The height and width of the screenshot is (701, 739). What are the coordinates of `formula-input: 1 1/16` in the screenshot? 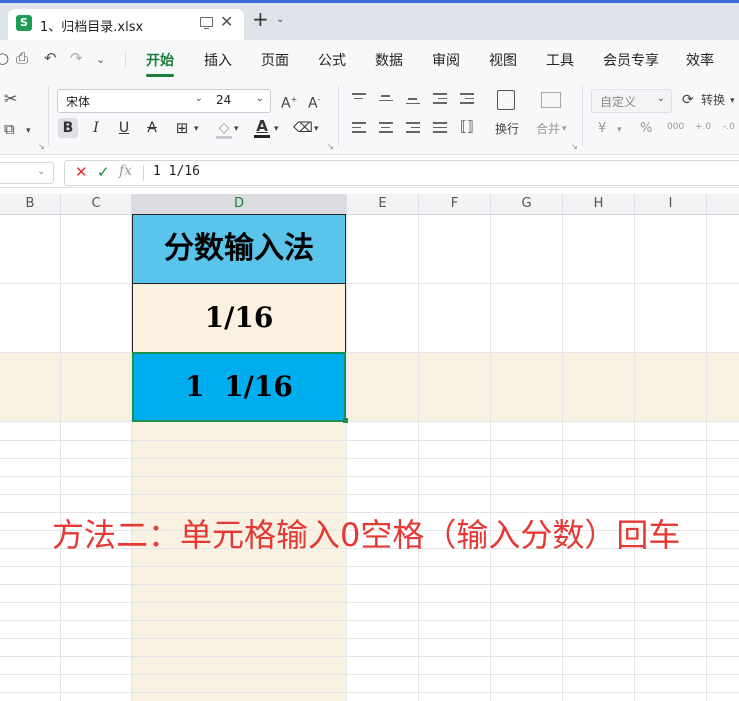 It's located at (176, 171).